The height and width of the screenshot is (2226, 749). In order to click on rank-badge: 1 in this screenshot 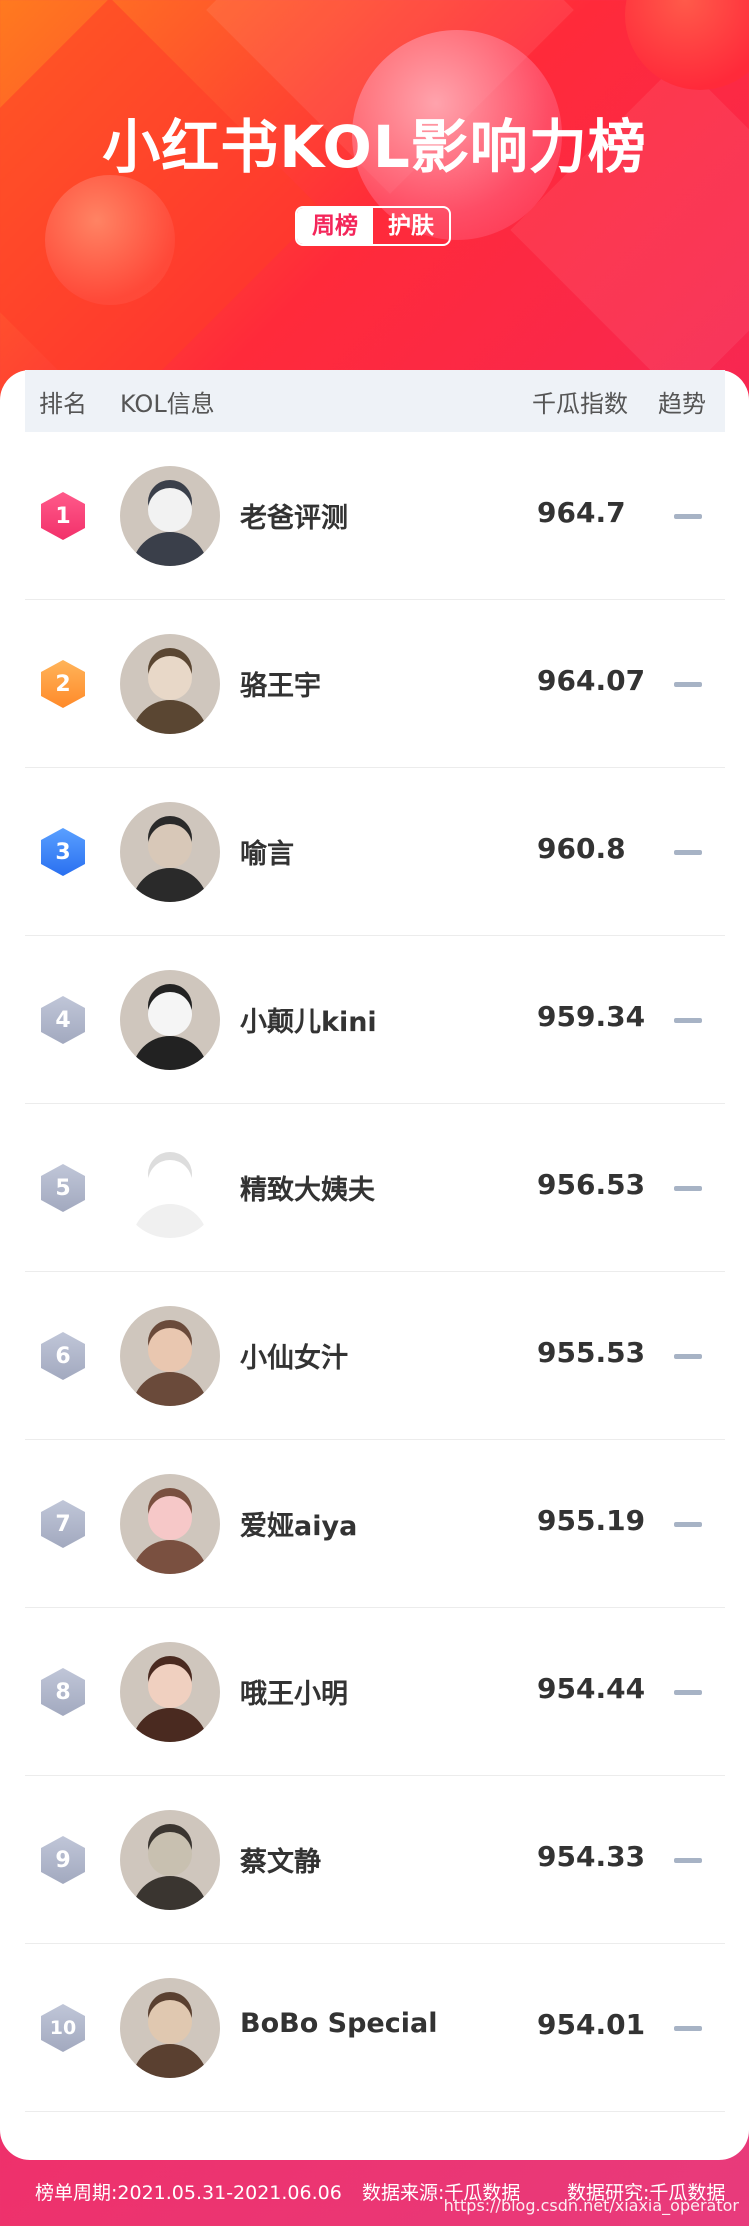, I will do `click(63, 516)`.